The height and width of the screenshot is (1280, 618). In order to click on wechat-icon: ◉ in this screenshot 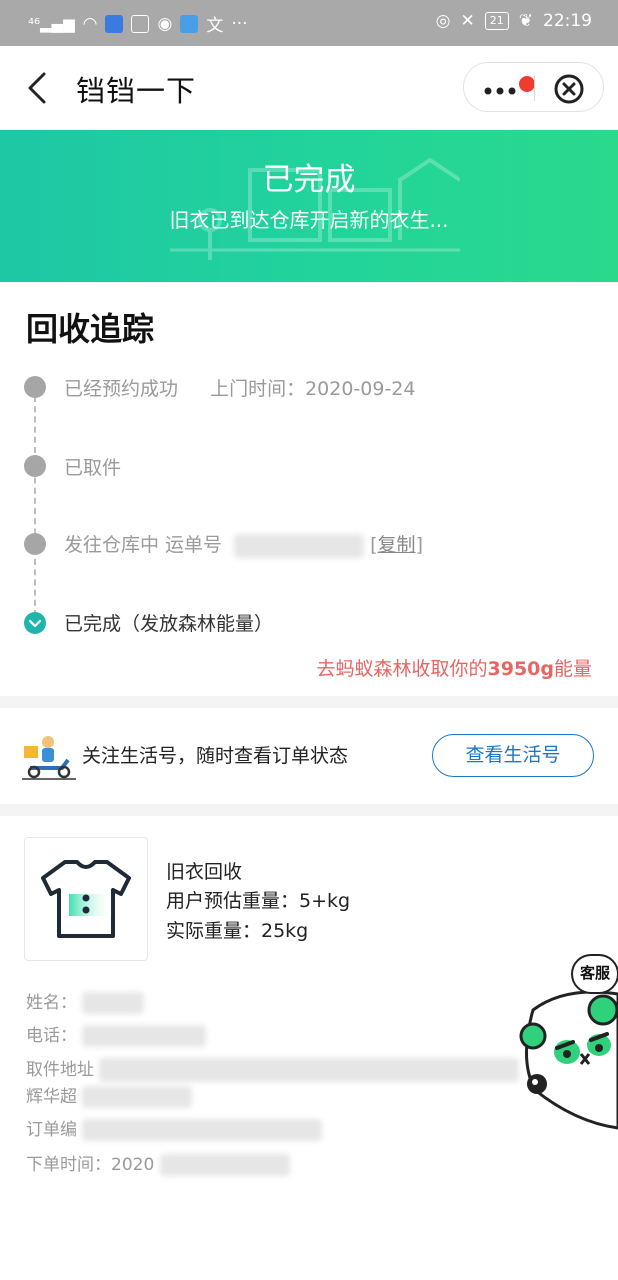, I will do `click(165, 23)`.